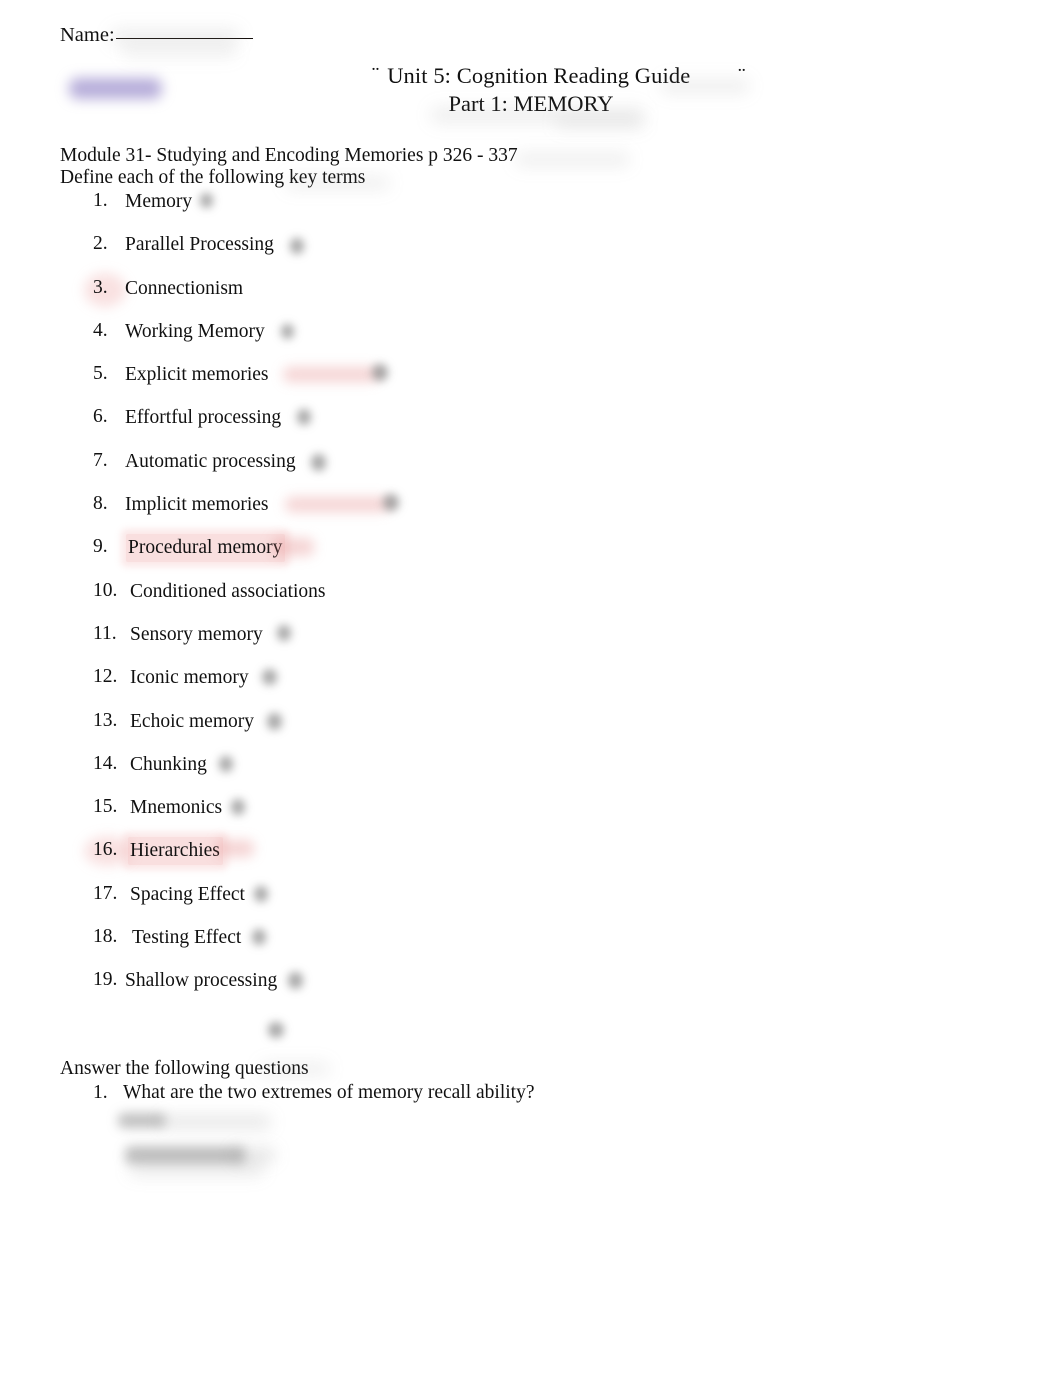 Image resolution: width=1062 pixels, height=1377 pixels. I want to click on list-item: 12. Iconic memory, so click(531, 685).